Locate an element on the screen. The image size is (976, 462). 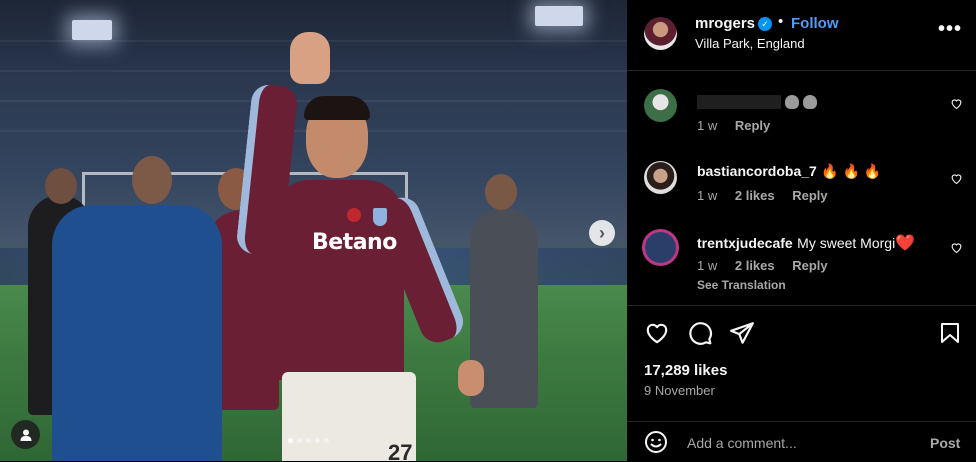
comment-body: trentxjudecafe My sweet Morgi❤️ is located at coordinates (806, 243).